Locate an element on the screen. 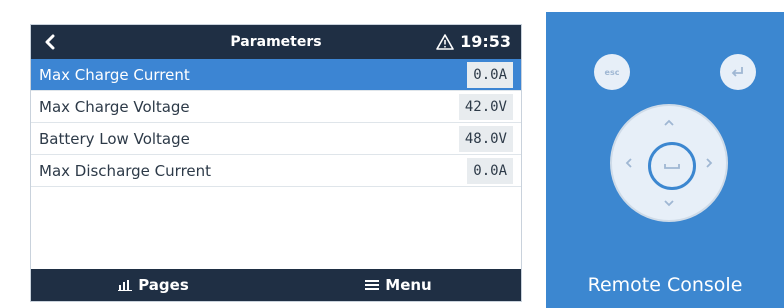 The height and width of the screenshot is (308, 784). enter-icon is located at coordinates (737, 72).